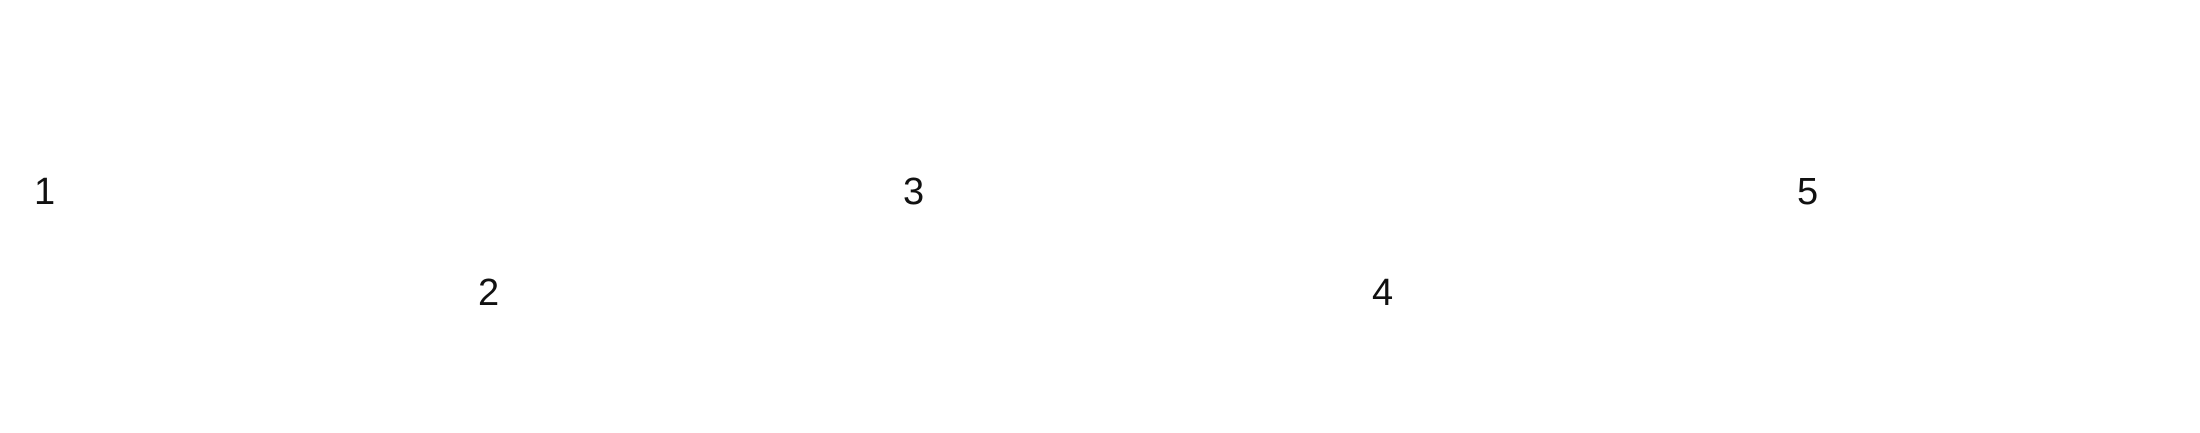 This screenshot has height=433, width=2200. I want to click on number-4: 4, so click(1383, 293).